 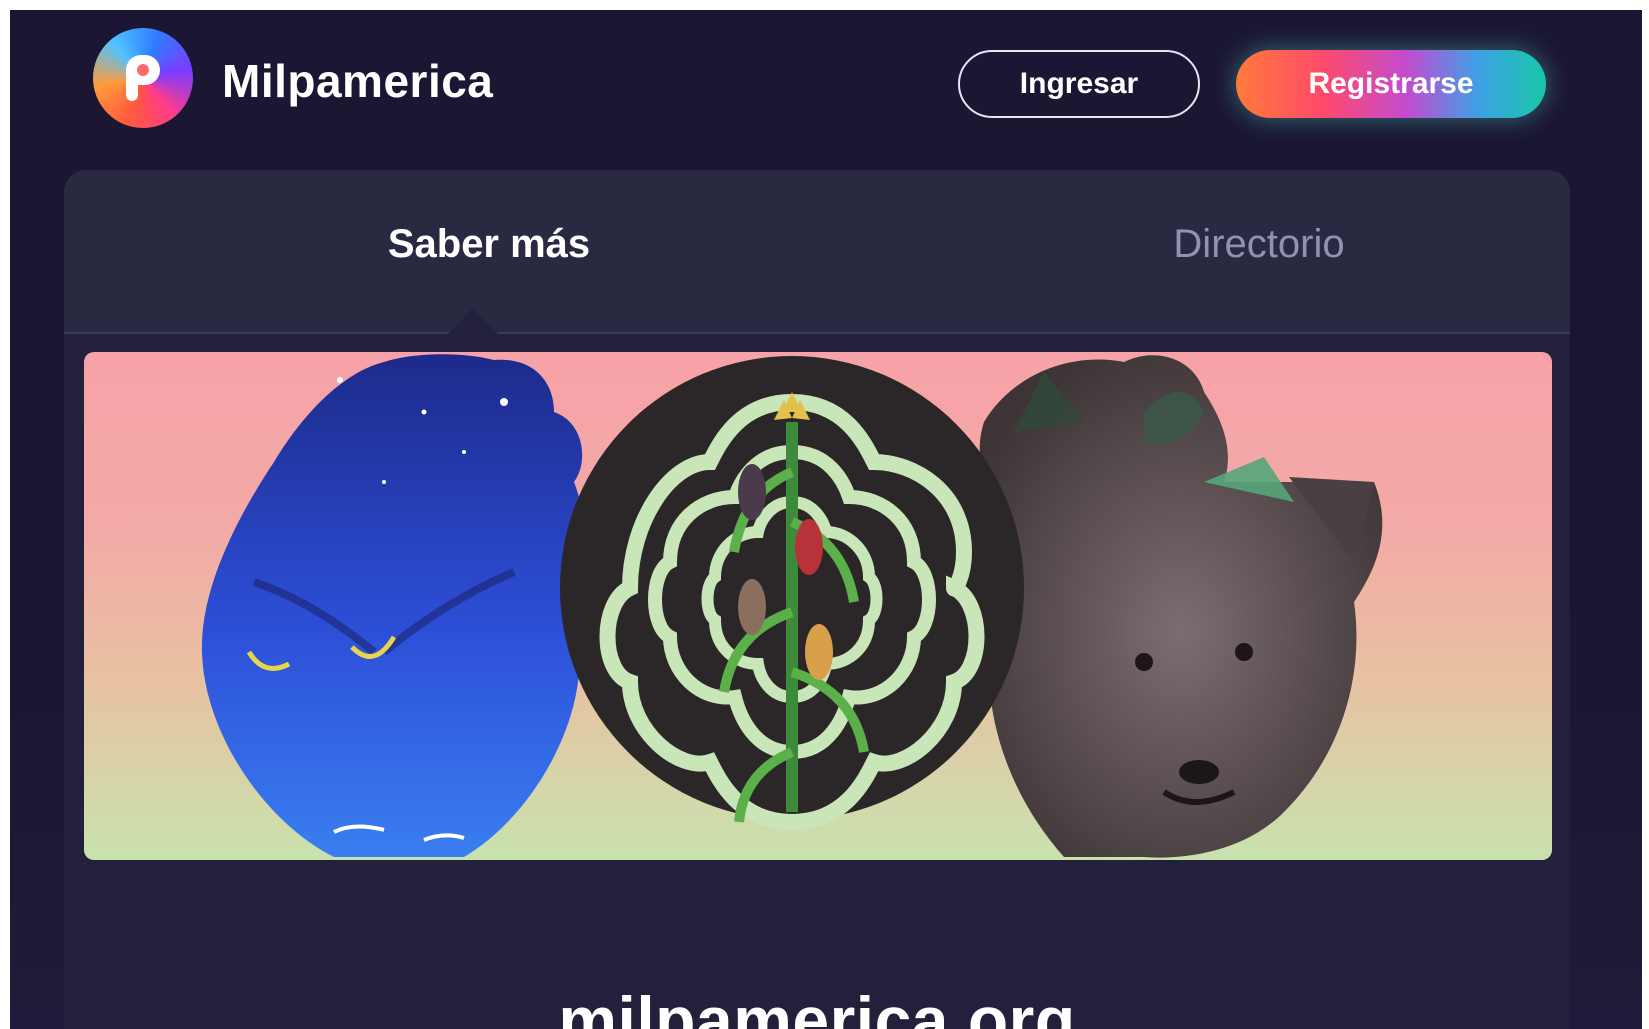 What do you see at coordinates (1079, 84) in the screenshot?
I see `login-button: Ingresar` at bounding box center [1079, 84].